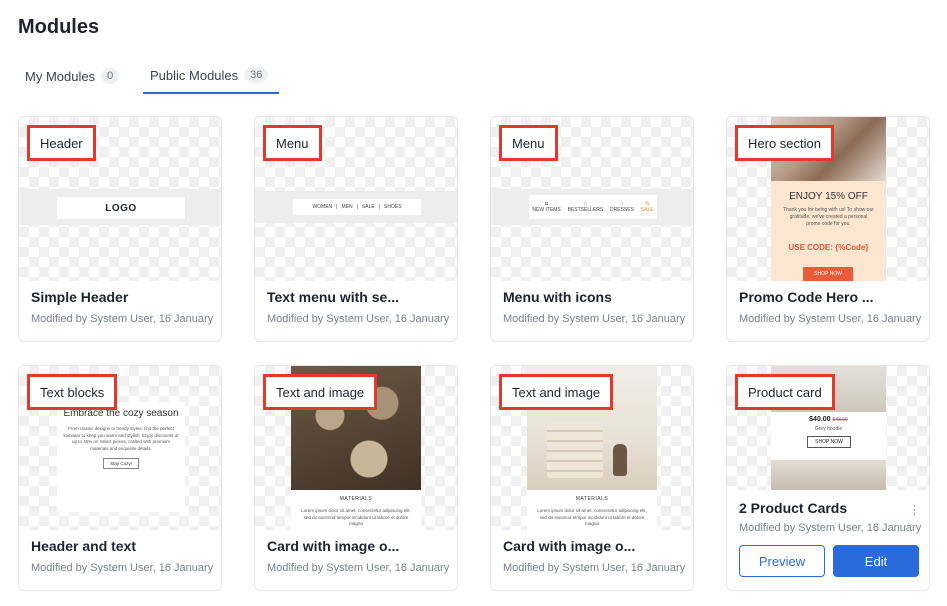  I want to click on menu-item: ♢ DRESSES, so click(622, 207).